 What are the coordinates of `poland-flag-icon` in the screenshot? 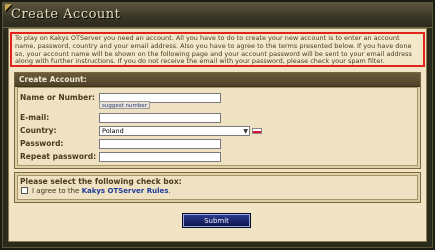 It's located at (257, 131).